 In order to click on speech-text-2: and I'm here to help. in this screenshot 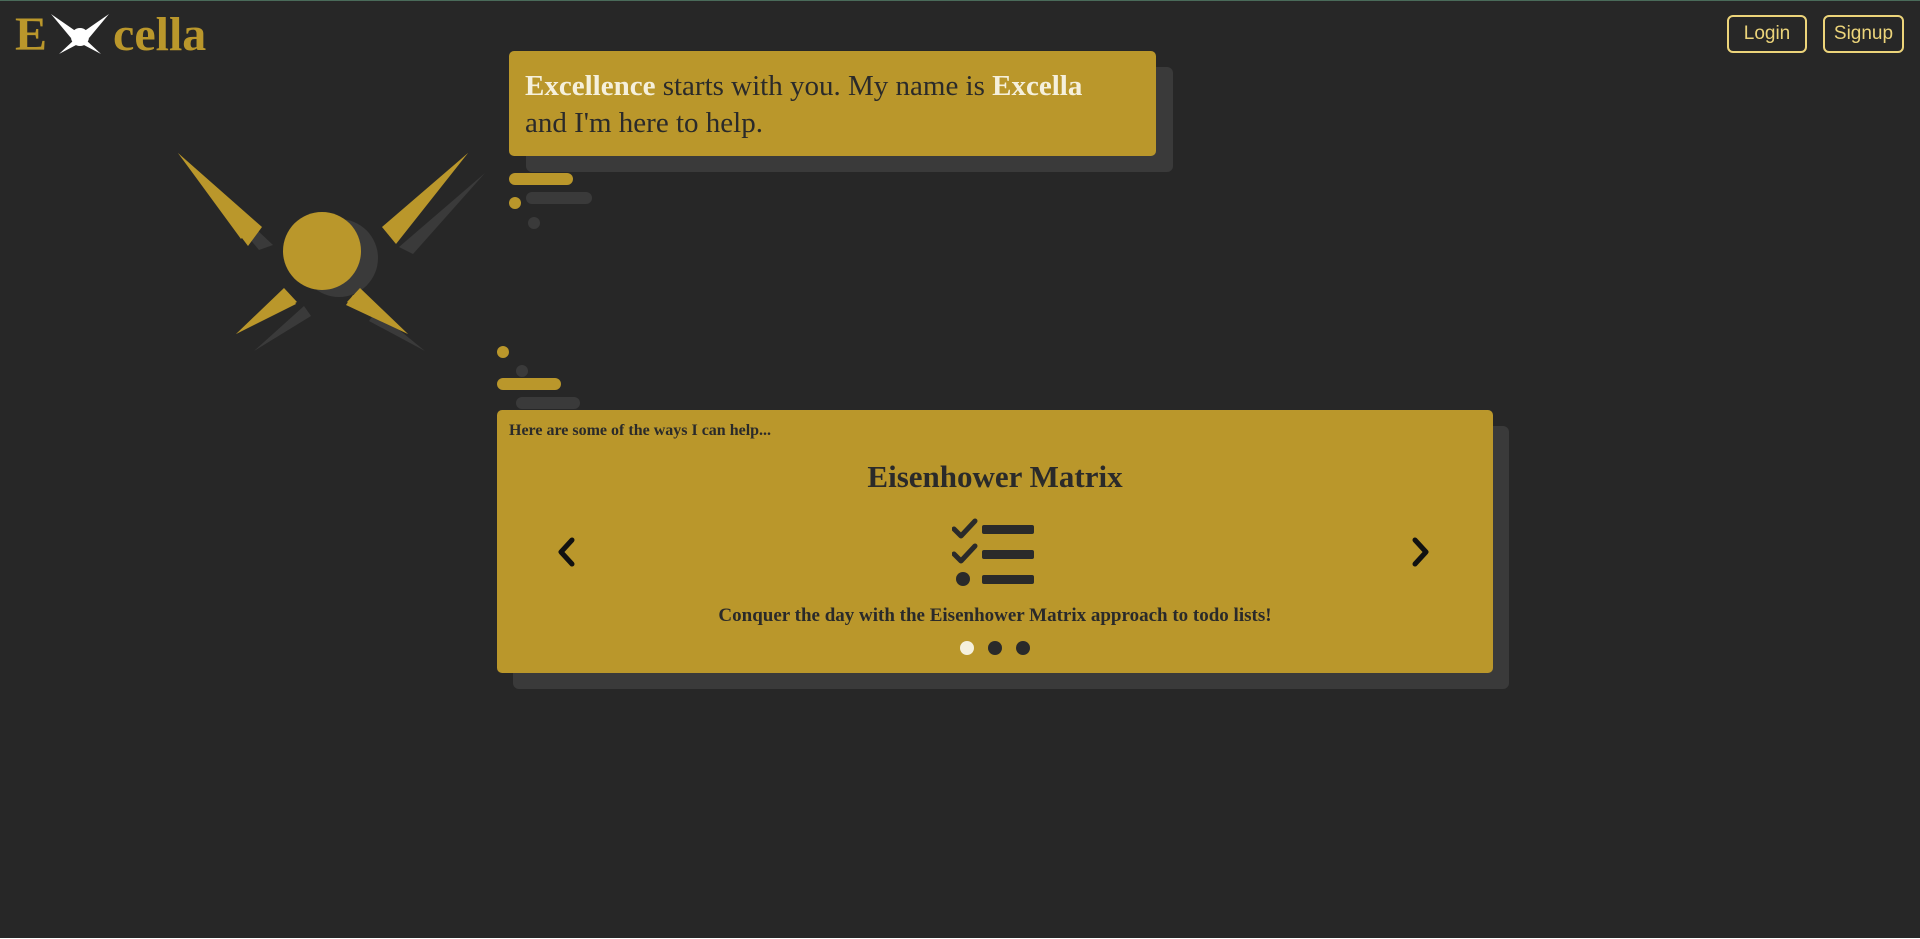, I will do `click(644, 123)`.